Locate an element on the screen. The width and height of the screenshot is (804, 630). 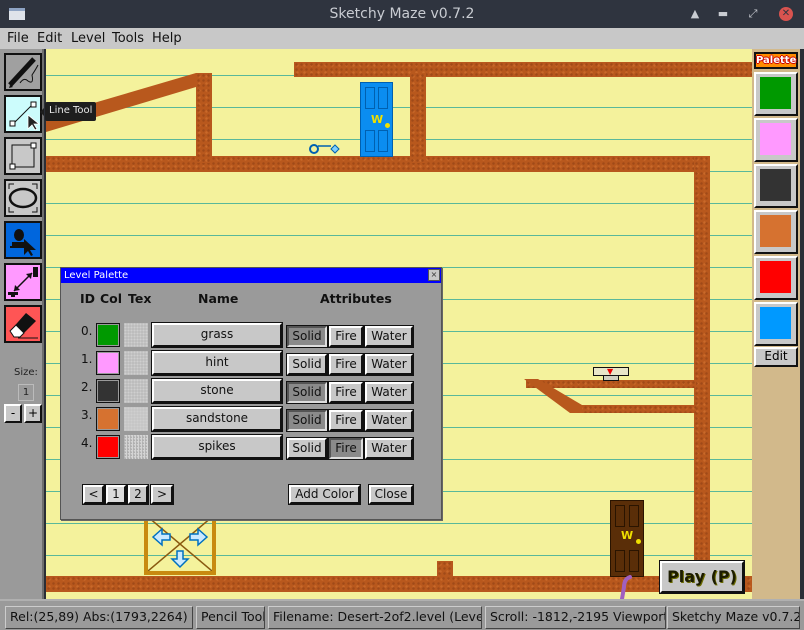
size-increase-button: + is located at coordinates (33, 413).